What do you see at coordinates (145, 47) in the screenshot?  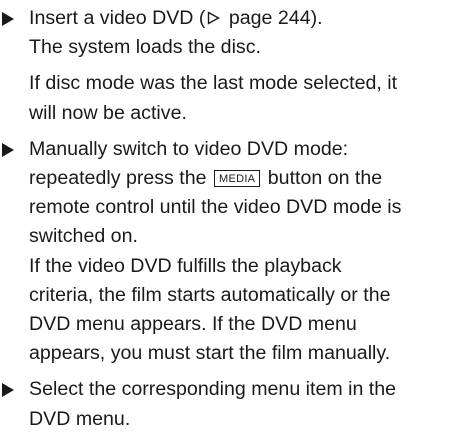 I see `result-paragraph: The system loads the disc.` at bounding box center [145, 47].